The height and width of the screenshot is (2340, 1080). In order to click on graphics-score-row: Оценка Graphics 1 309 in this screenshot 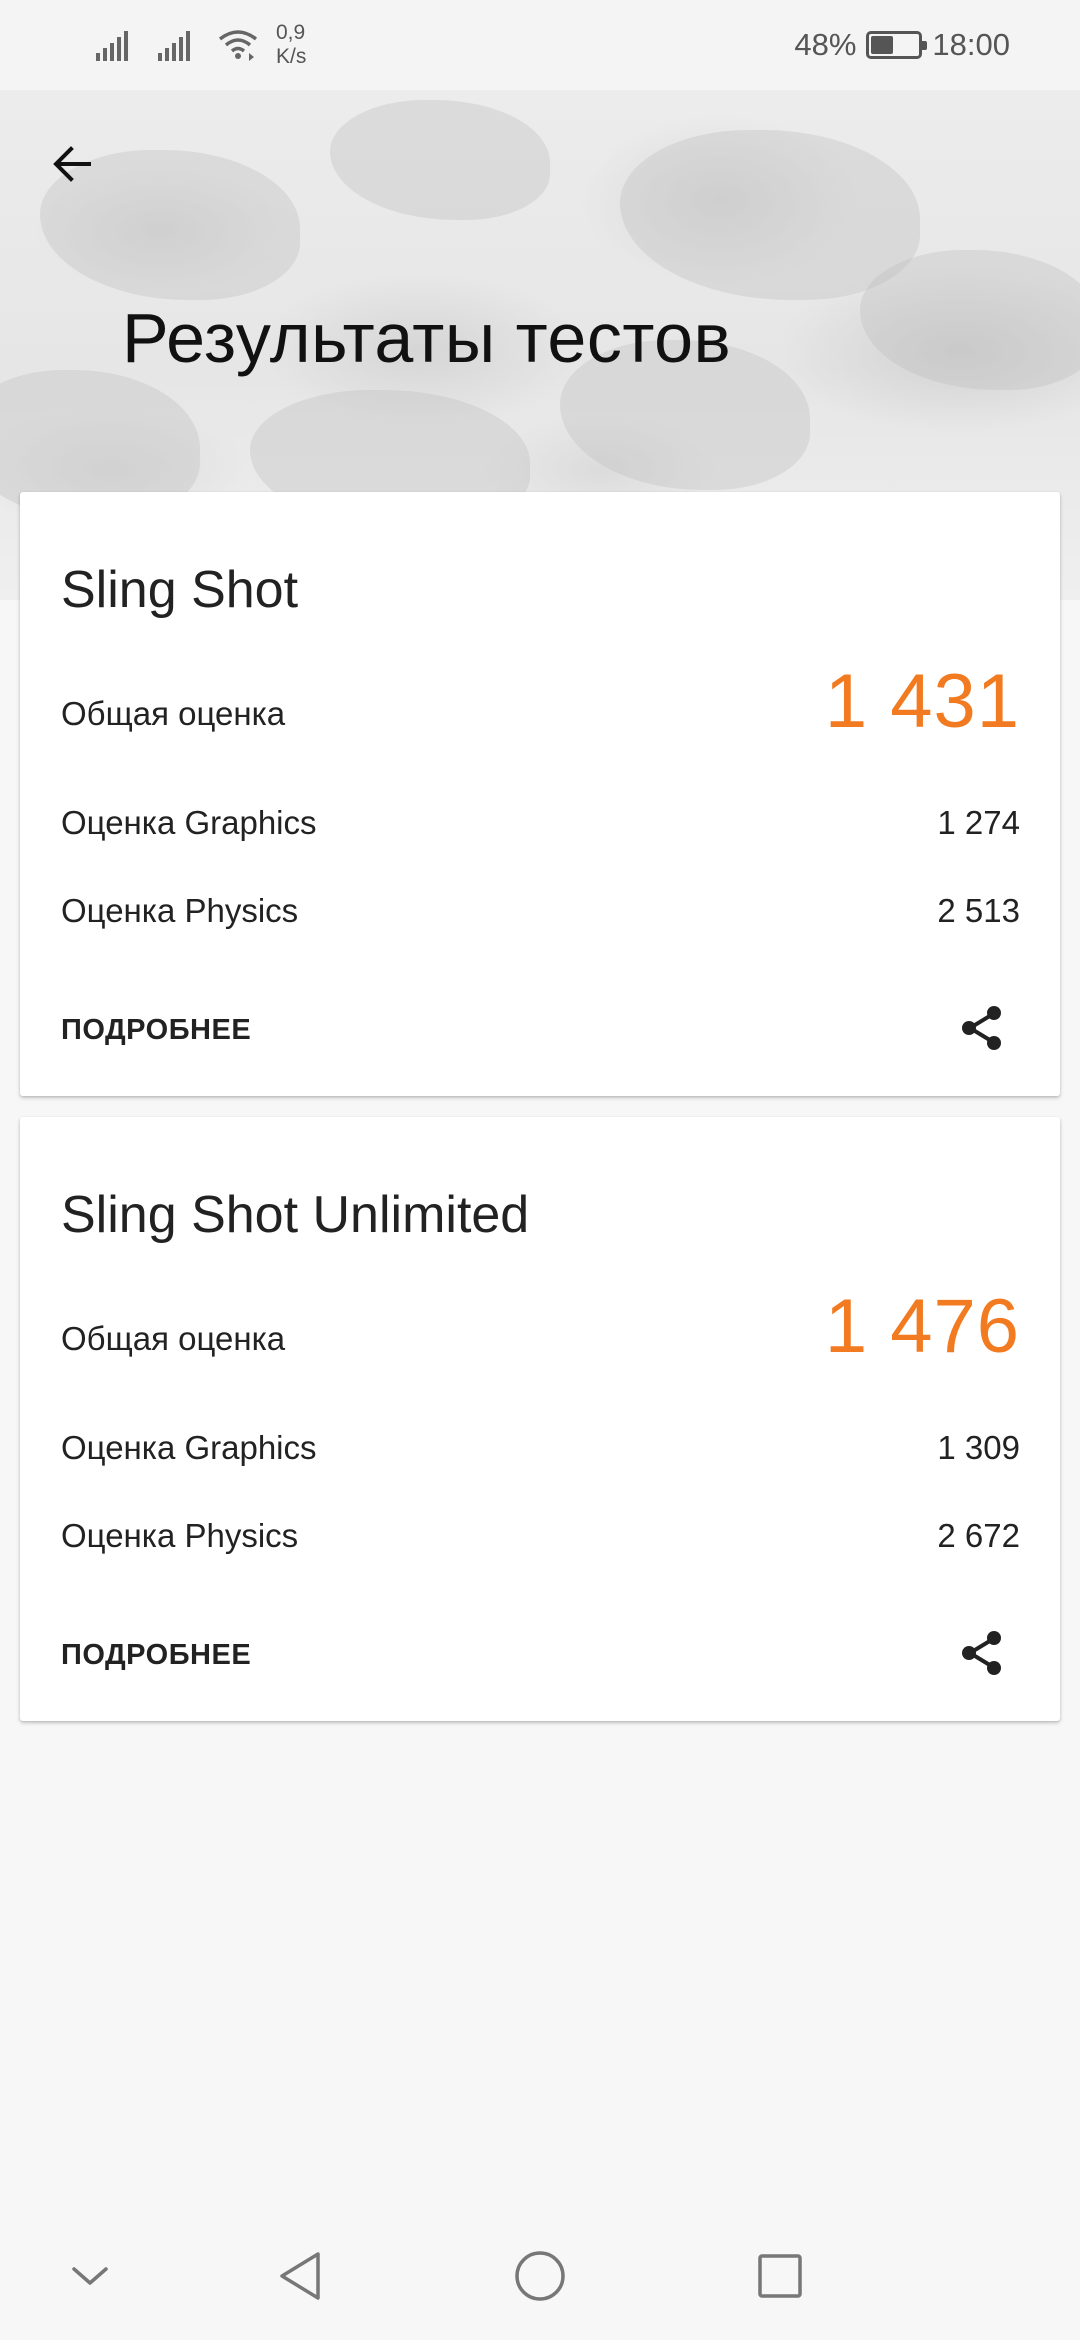, I will do `click(540, 1448)`.